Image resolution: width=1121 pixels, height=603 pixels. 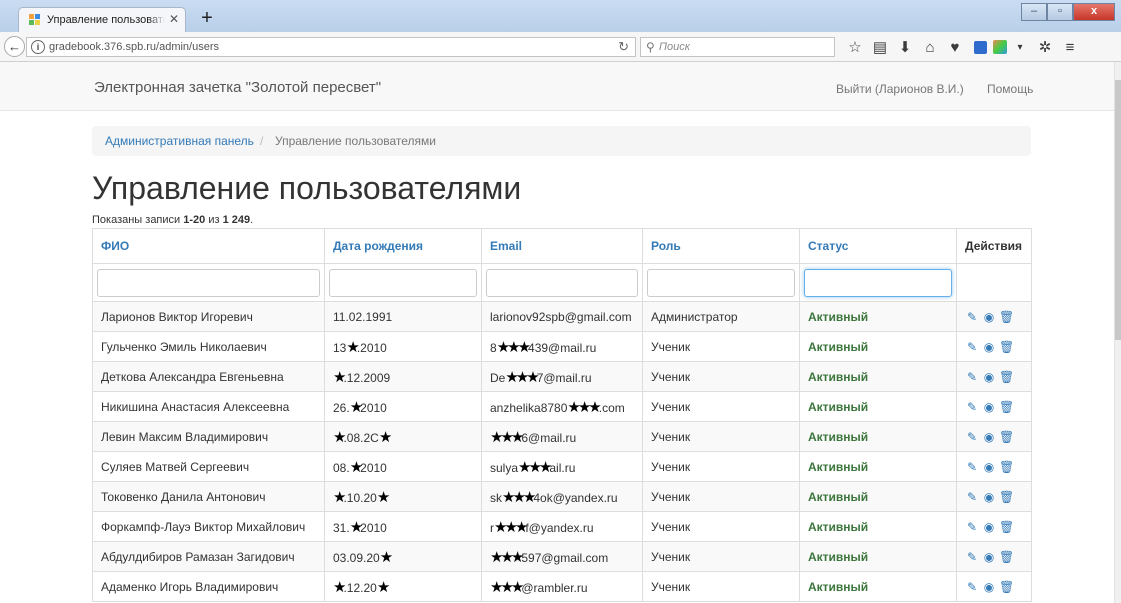 I want to click on cell-fio: Адаменко Игорь Владимирович, so click(x=208, y=586).